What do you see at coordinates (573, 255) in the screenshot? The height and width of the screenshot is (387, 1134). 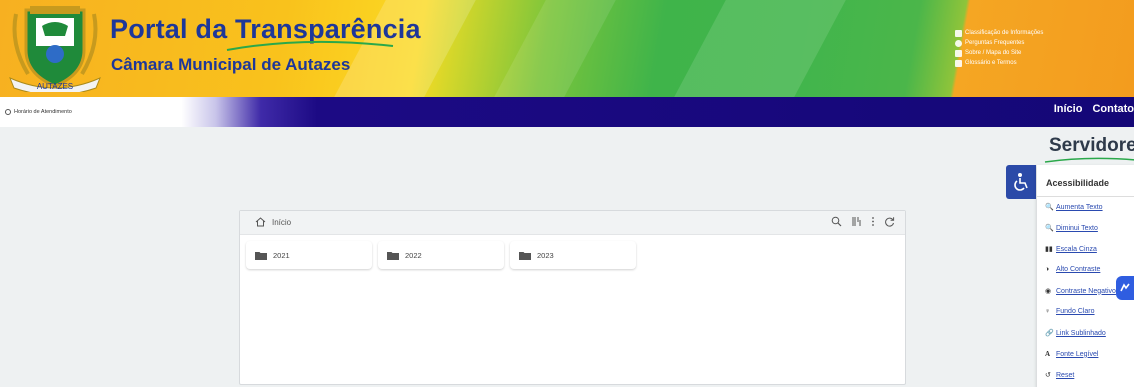 I see `folder-2023: 2023` at bounding box center [573, 255].